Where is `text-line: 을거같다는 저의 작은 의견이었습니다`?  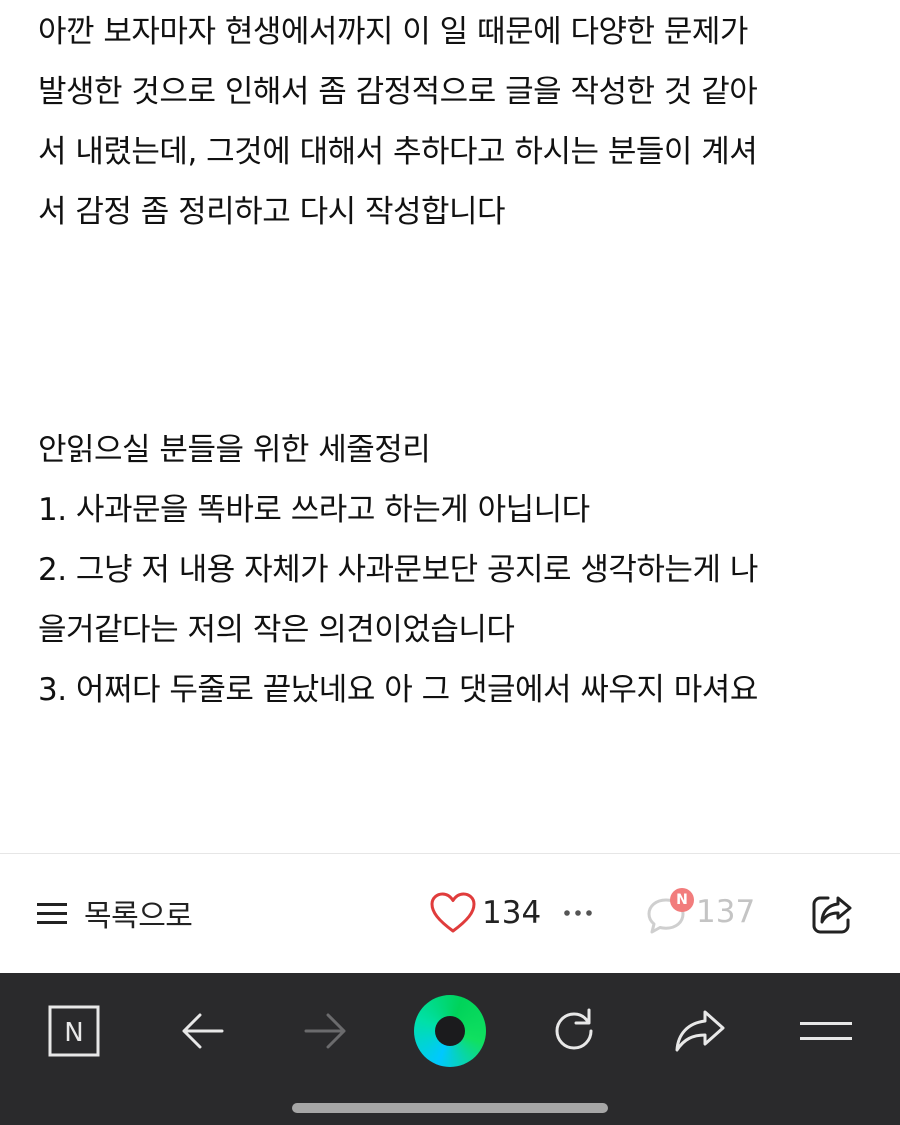 text-line: 을거같다는 저의 작은 의견이었습니다 is located at coordinates (276, 630).